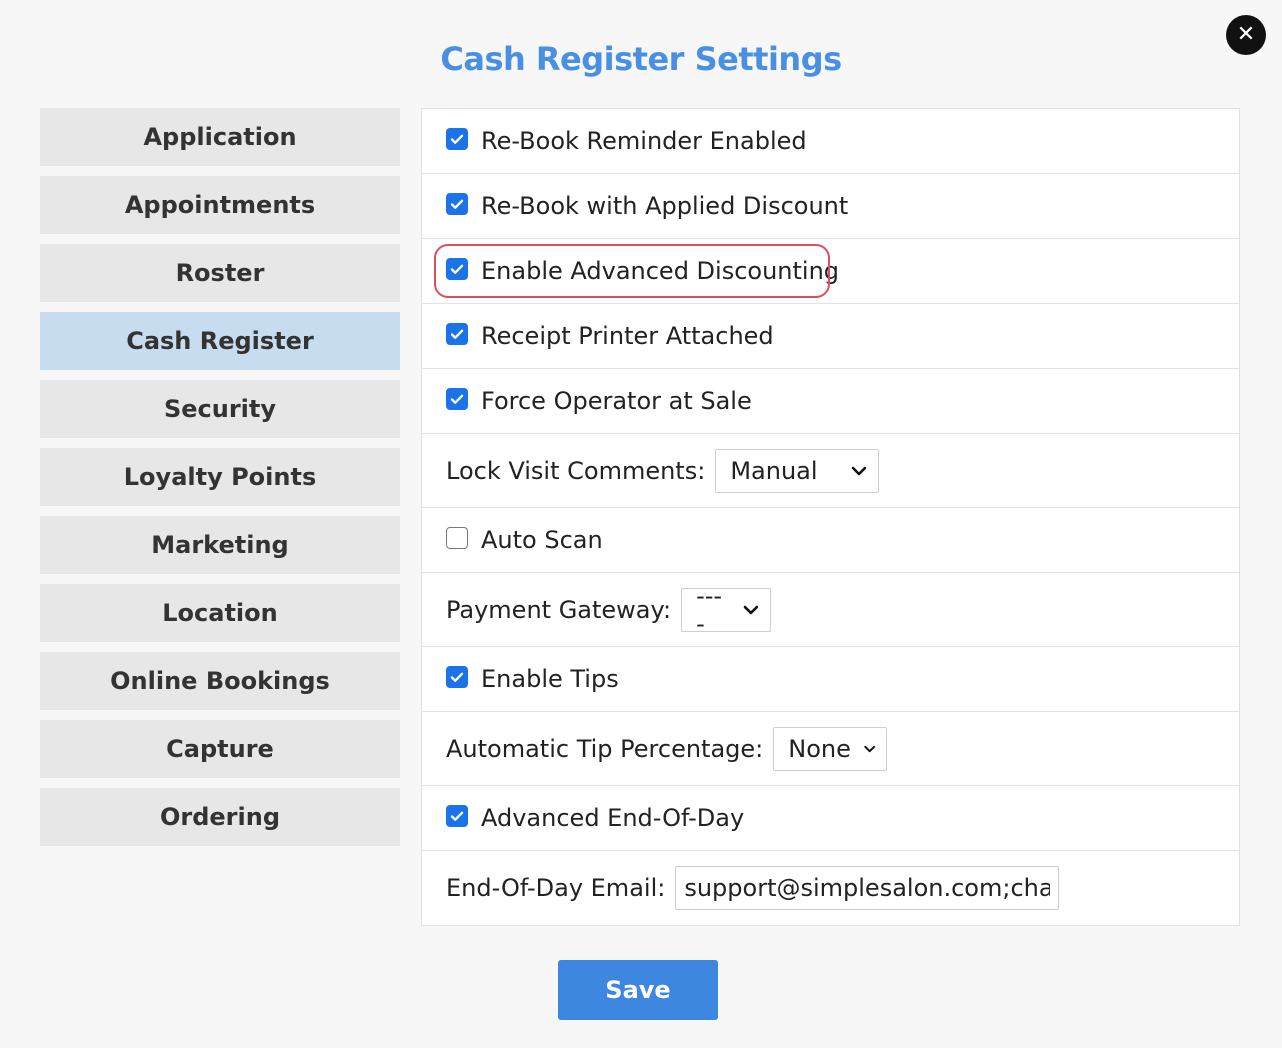 This screenshot has height=1048, width=1282. I want to click on setting-row-auto-tip-percentage: Automatic Tip Percentage: None, so click(830, 749).